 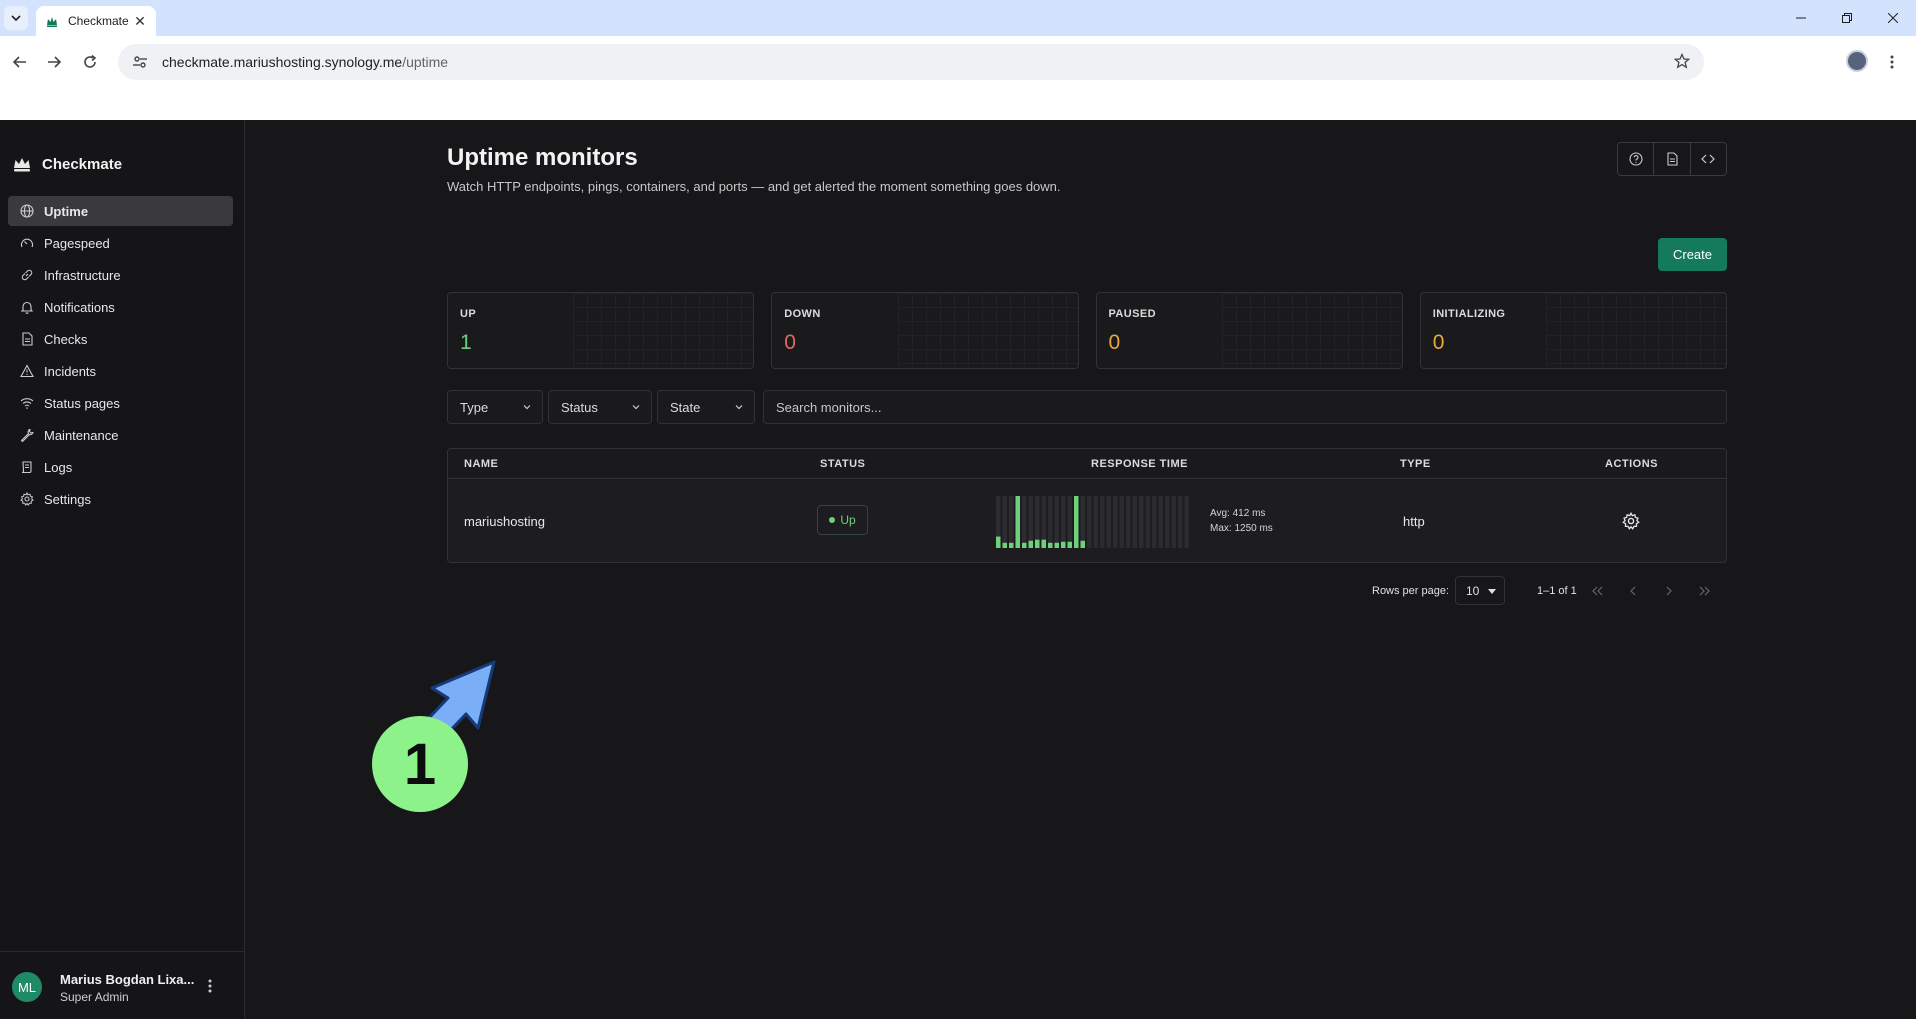 I want to click on sidebar-item-label: Checks, so click(x=66, y=339).